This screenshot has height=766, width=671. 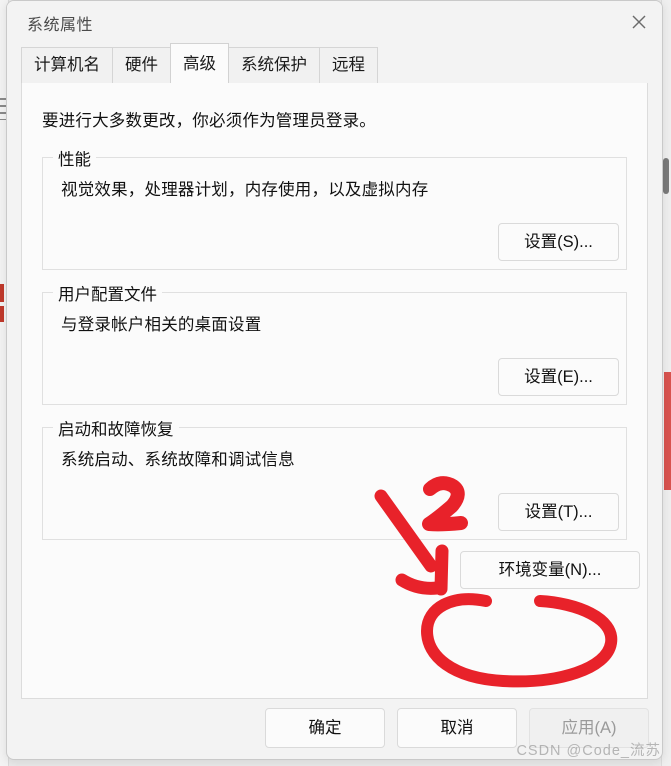 What do you see at coordinates (666, 176) in the screenshot?
I see `background-right-scrollbar` at bounding box center [666, 176].